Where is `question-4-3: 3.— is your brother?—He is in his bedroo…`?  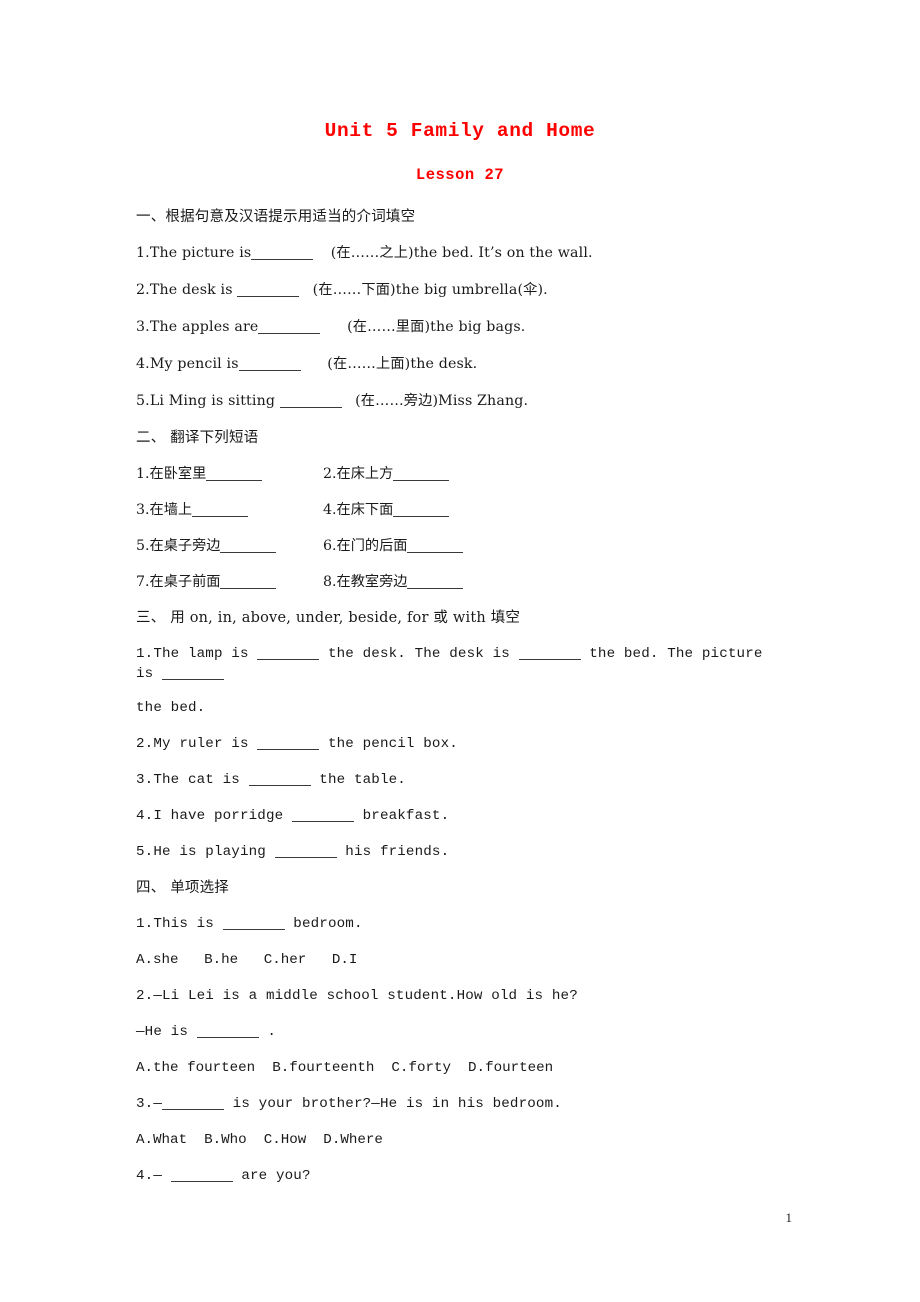 question-4-3: 3.— is your brother?—He is in his bedroo… is located at coordinates (460, 1104).